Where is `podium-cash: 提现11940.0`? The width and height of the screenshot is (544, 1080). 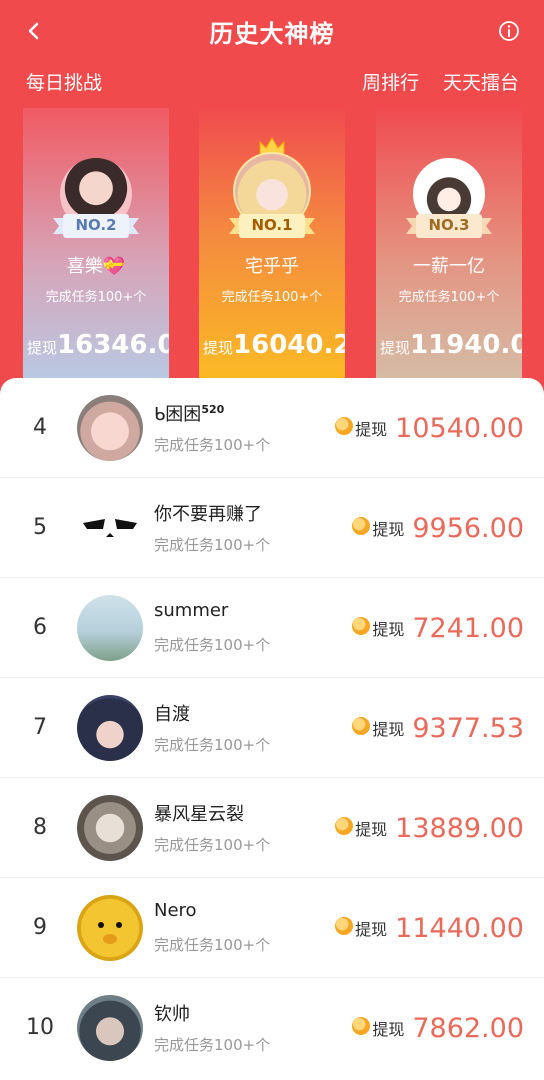 podium-cash: 提现11940.0 is located at coordinates (451, 345).